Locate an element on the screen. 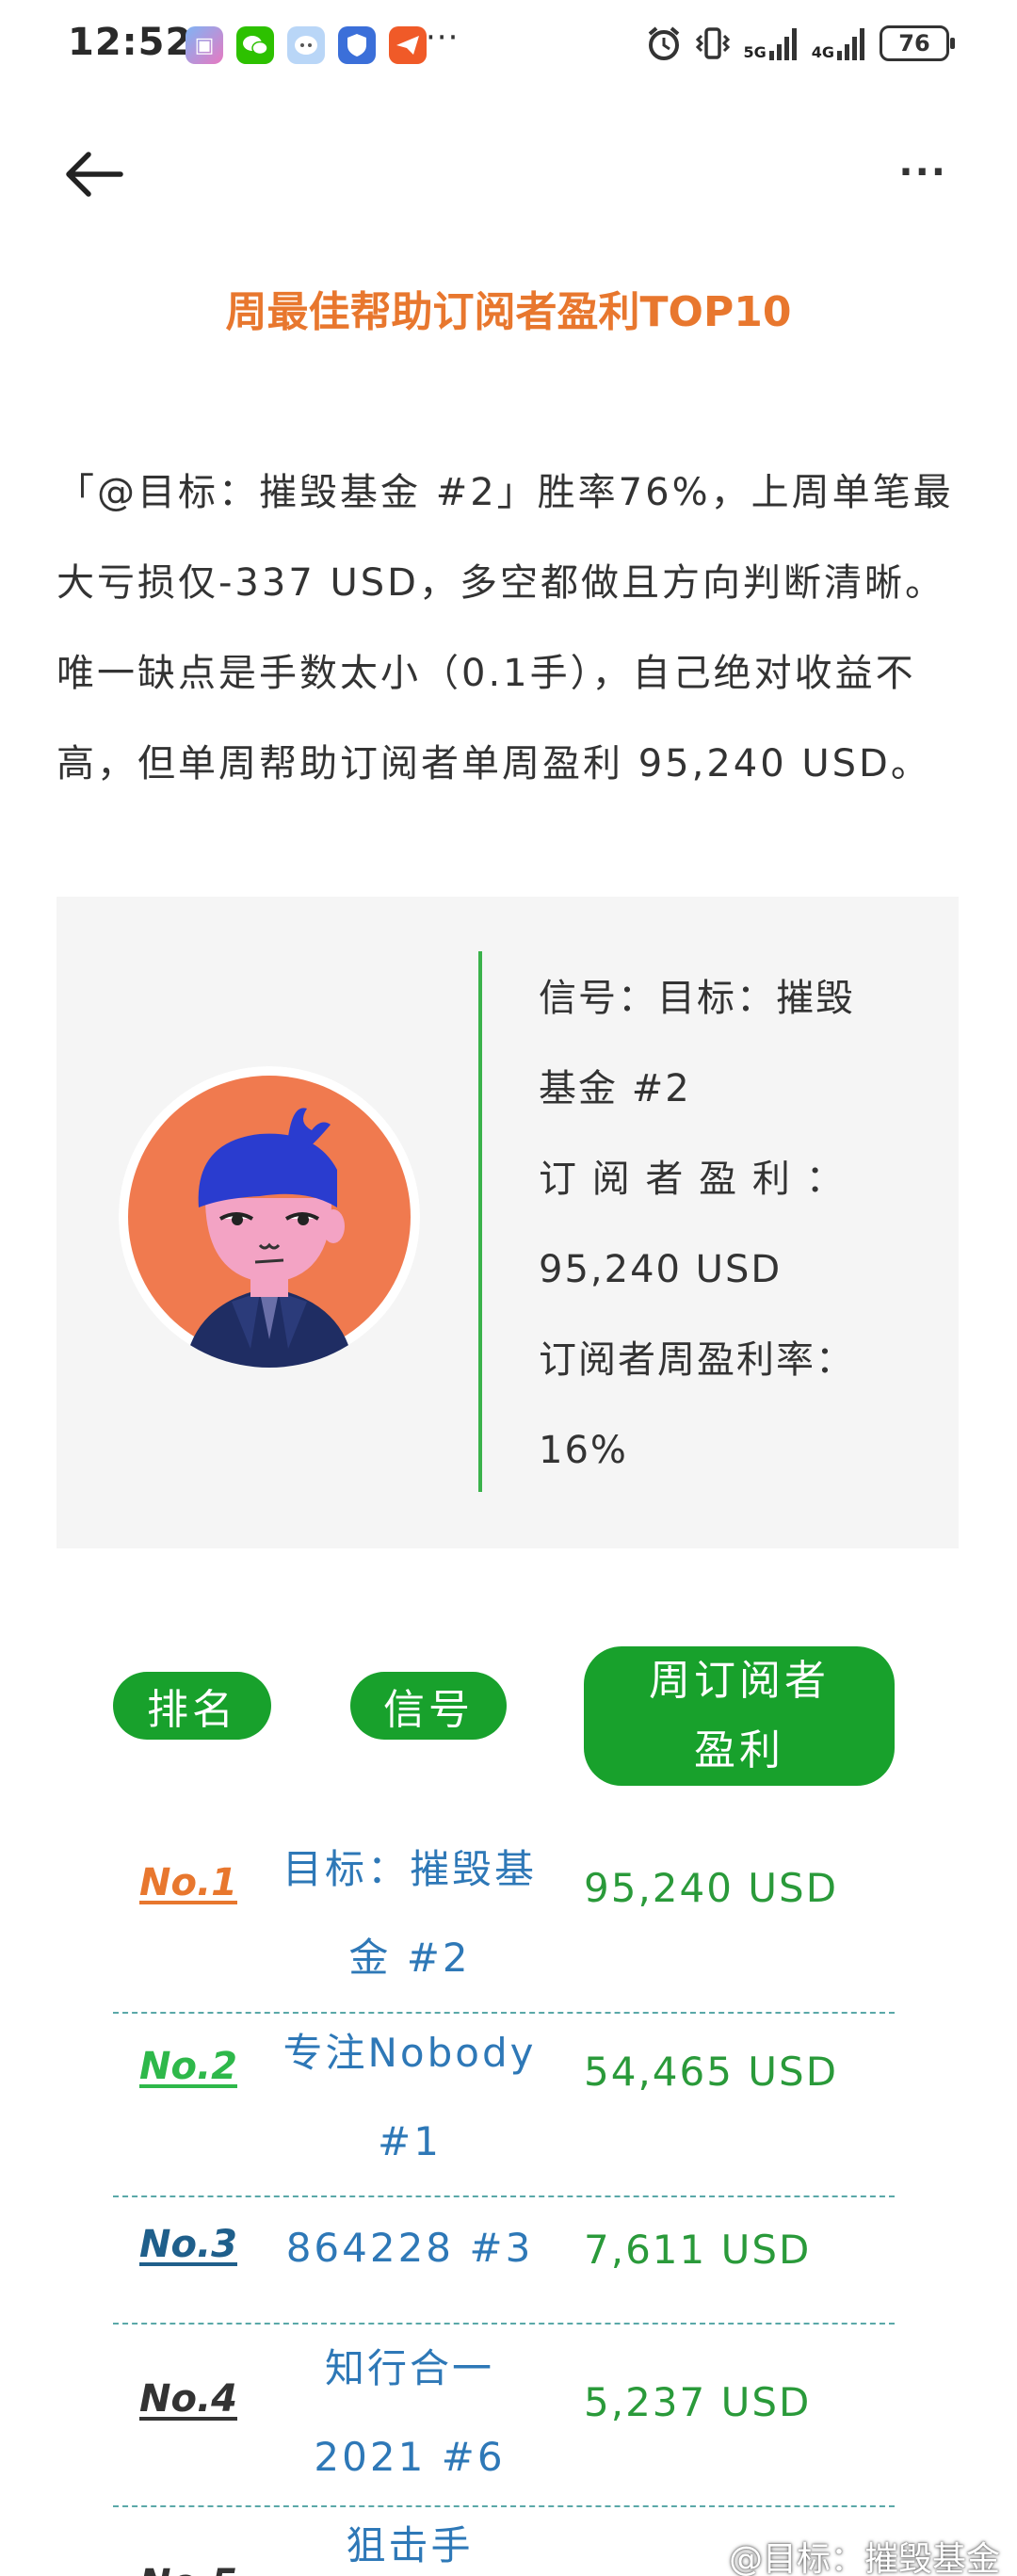 Image resolution: width=1017 pixels, height=2576 pixels. header-profit-line1: 周订阅者 is located at coordinates (739, 1681).